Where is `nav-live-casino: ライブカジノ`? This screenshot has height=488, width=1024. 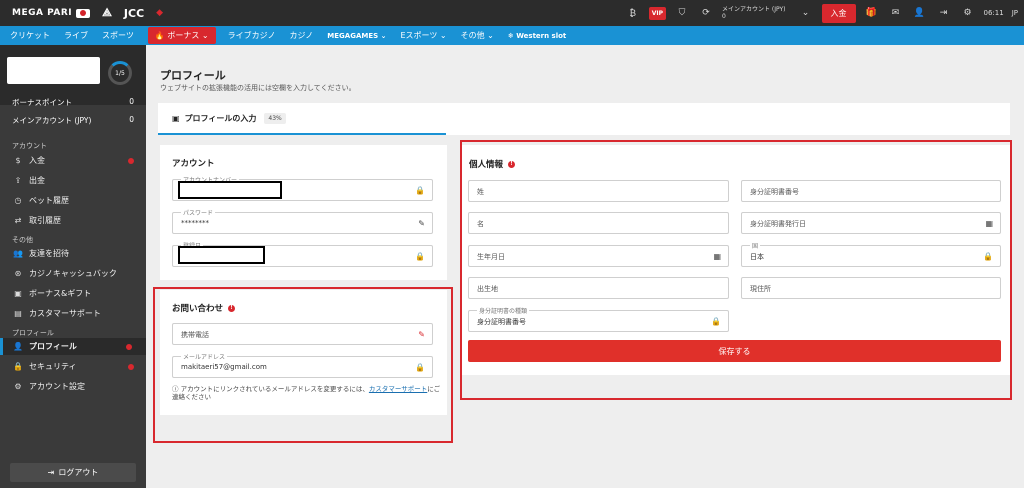 nav-live-casino: ライブカジノ is located at coordinates (252, 35).